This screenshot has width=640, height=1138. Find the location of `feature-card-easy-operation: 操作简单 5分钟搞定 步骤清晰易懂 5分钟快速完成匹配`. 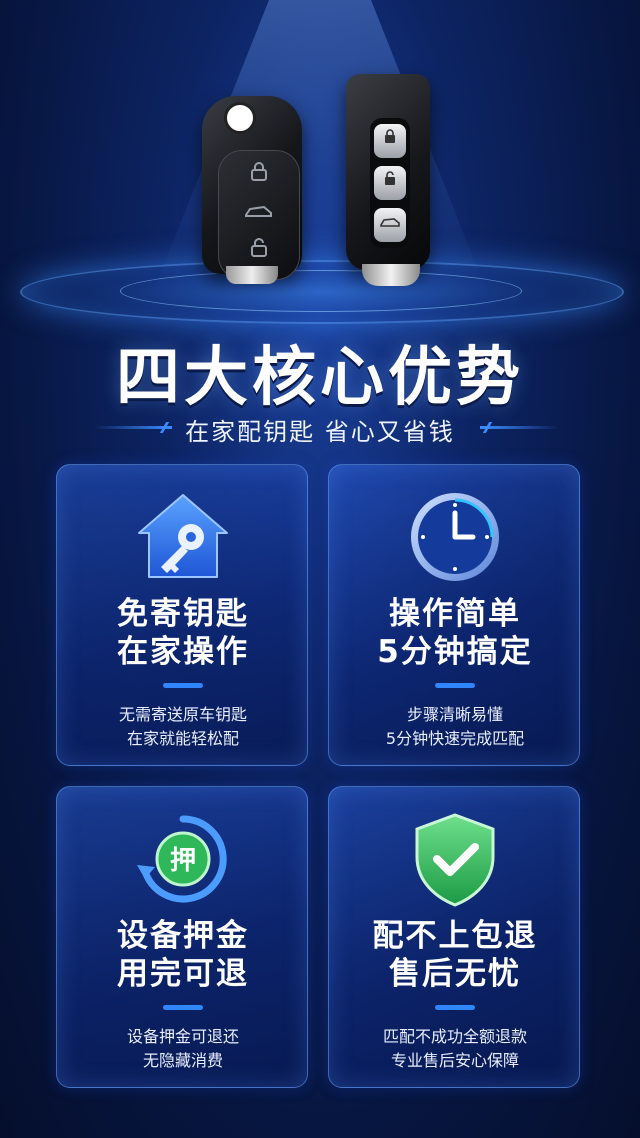

feature-card-easy-operation: 操作简单 5分钟搞定 步骤清晰易懂 5分钟快速完成匹配 is located at coordinates (454, 615).